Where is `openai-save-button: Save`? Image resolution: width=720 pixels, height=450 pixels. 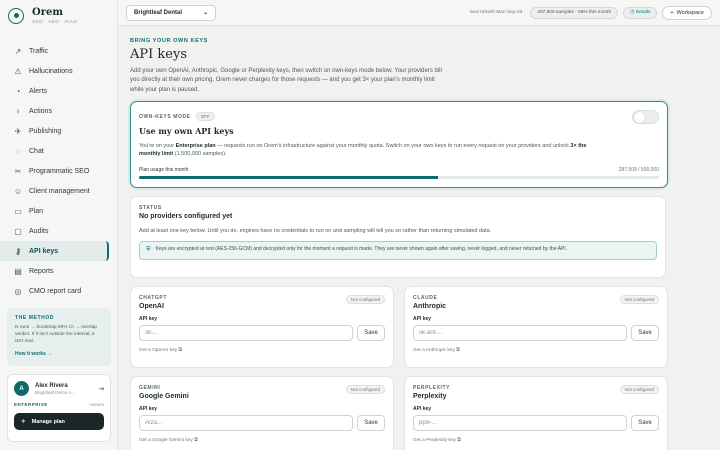 openai-save-button: Save is located at coordinates (371, 332).